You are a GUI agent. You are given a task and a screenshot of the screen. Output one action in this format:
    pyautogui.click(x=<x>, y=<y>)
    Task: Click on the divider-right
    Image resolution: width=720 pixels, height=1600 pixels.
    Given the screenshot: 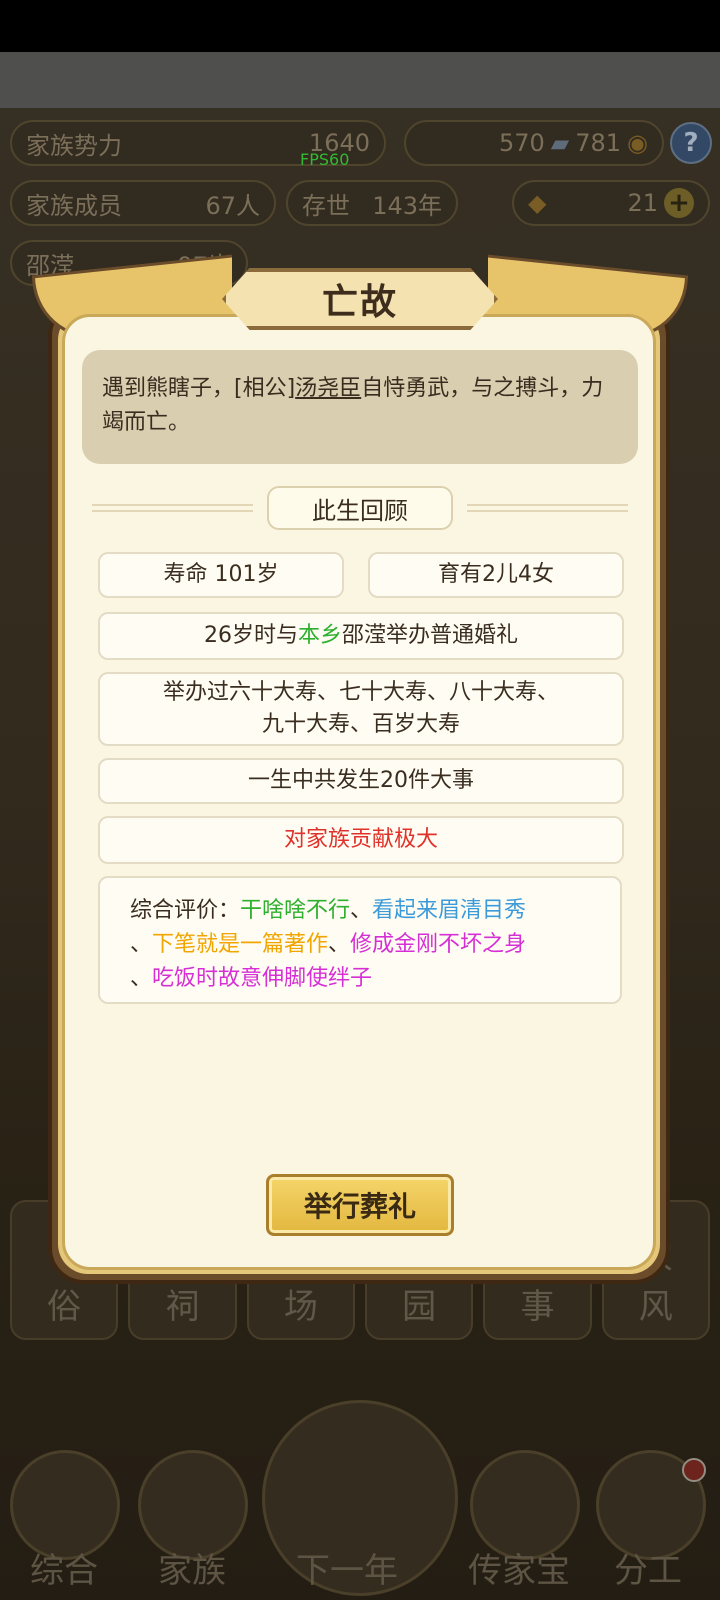 What is the action you would take?
    pyautogui.click(x=547, y=508)
    